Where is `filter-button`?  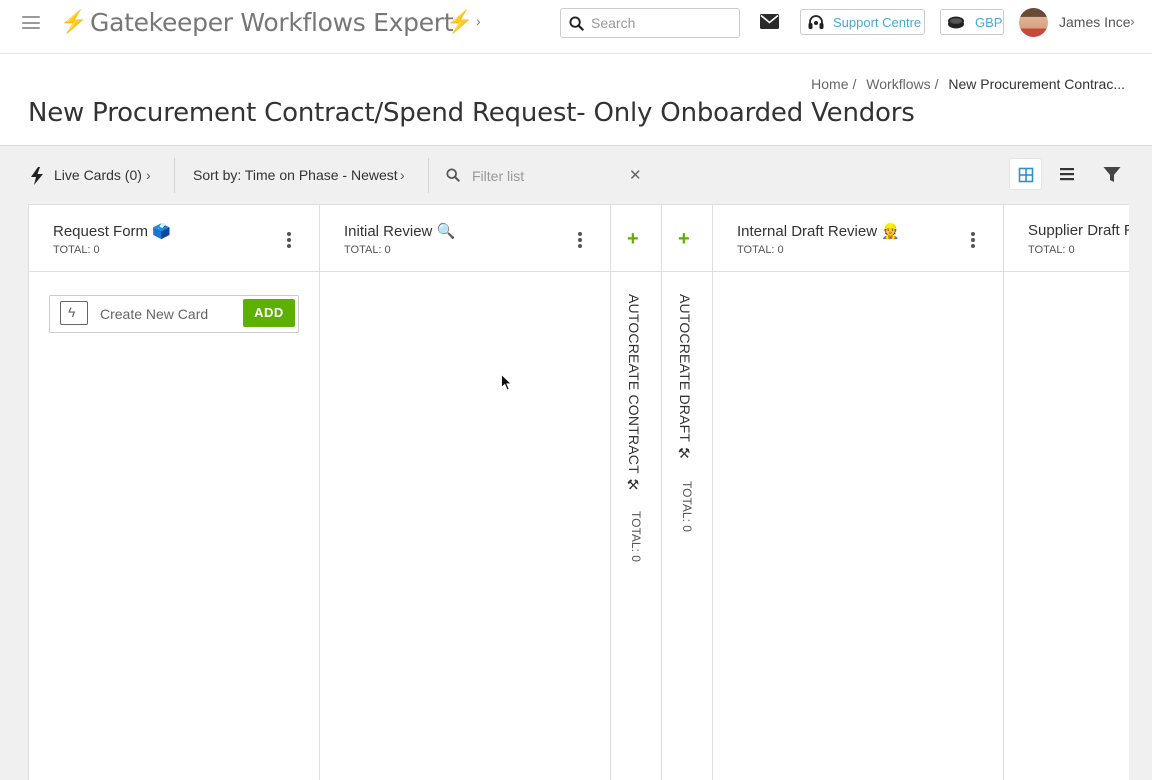 filter-button is located at coordinates (1111, 174).